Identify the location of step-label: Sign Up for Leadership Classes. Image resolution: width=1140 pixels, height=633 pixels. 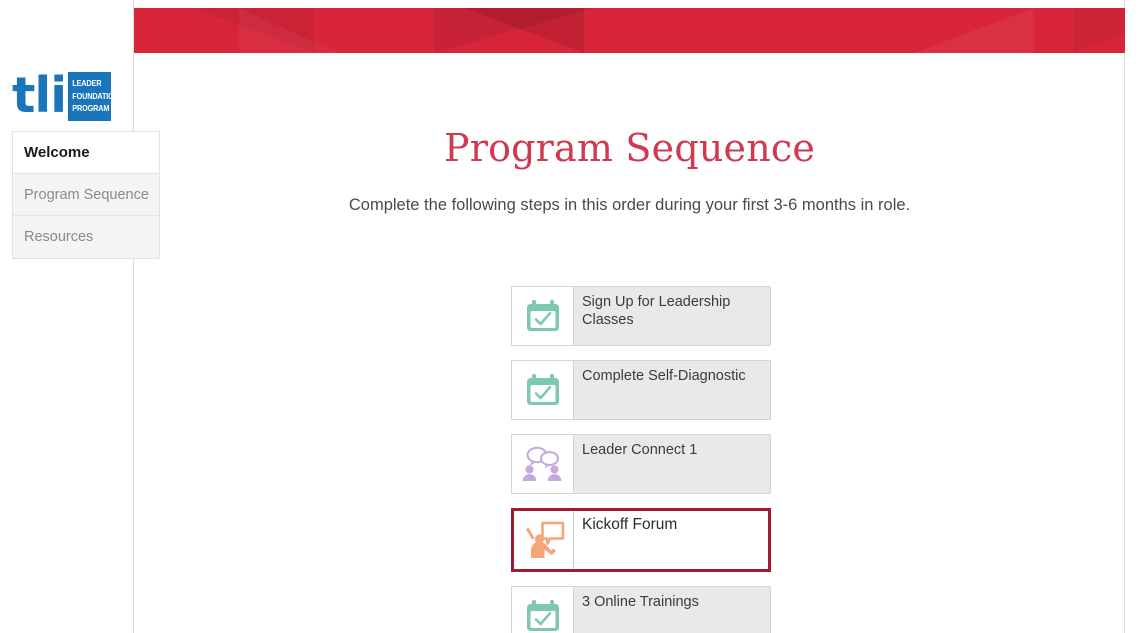
(656, 311).